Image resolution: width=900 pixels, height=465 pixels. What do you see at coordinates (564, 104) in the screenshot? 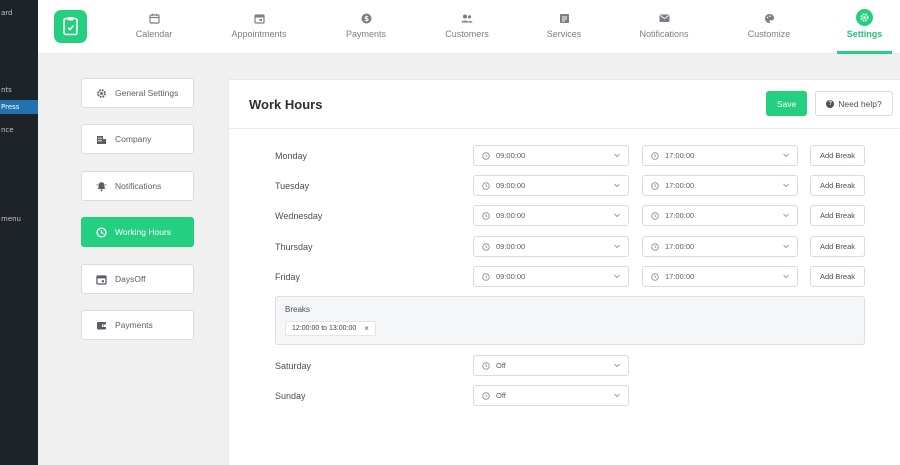
I see `panel-header: Work Hours Save ? Need help?` at bounding box center [564, 104].